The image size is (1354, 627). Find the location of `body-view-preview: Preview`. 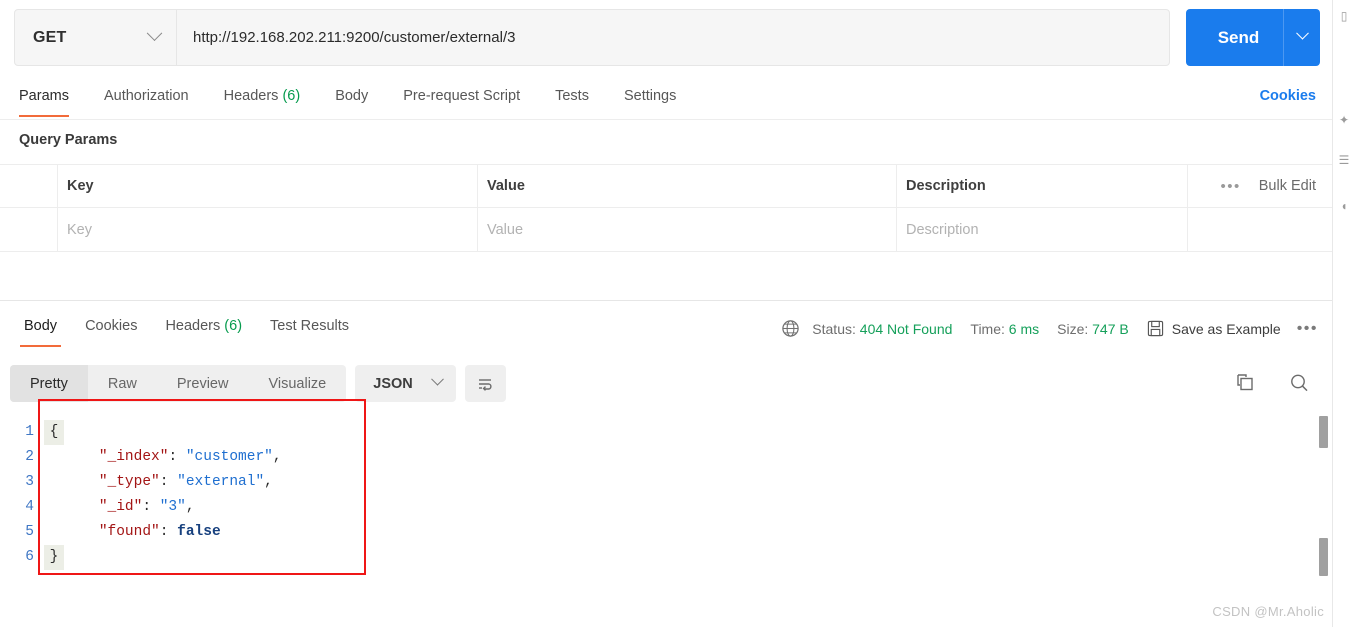

body-view-preview: Preview is located at coordinates (203, 383).